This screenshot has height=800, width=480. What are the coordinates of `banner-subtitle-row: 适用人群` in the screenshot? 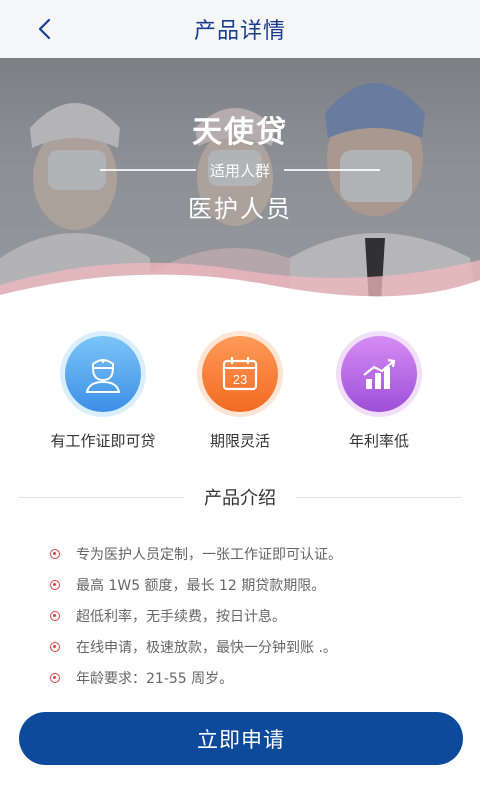 It's located at (240, 170).